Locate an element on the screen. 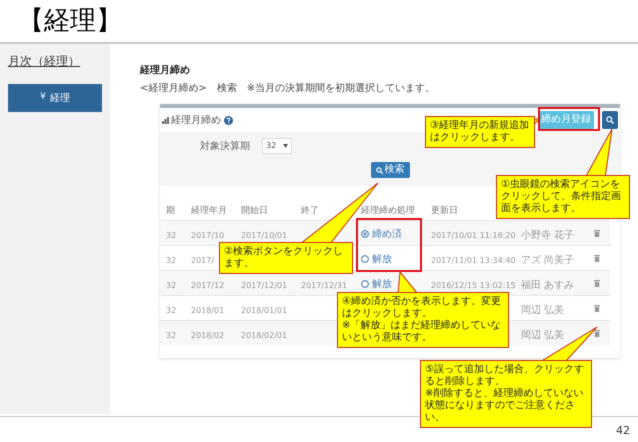 The width and height of the screenshot is (638, 442). term-select: 32 is located at coordinates (277, 146).